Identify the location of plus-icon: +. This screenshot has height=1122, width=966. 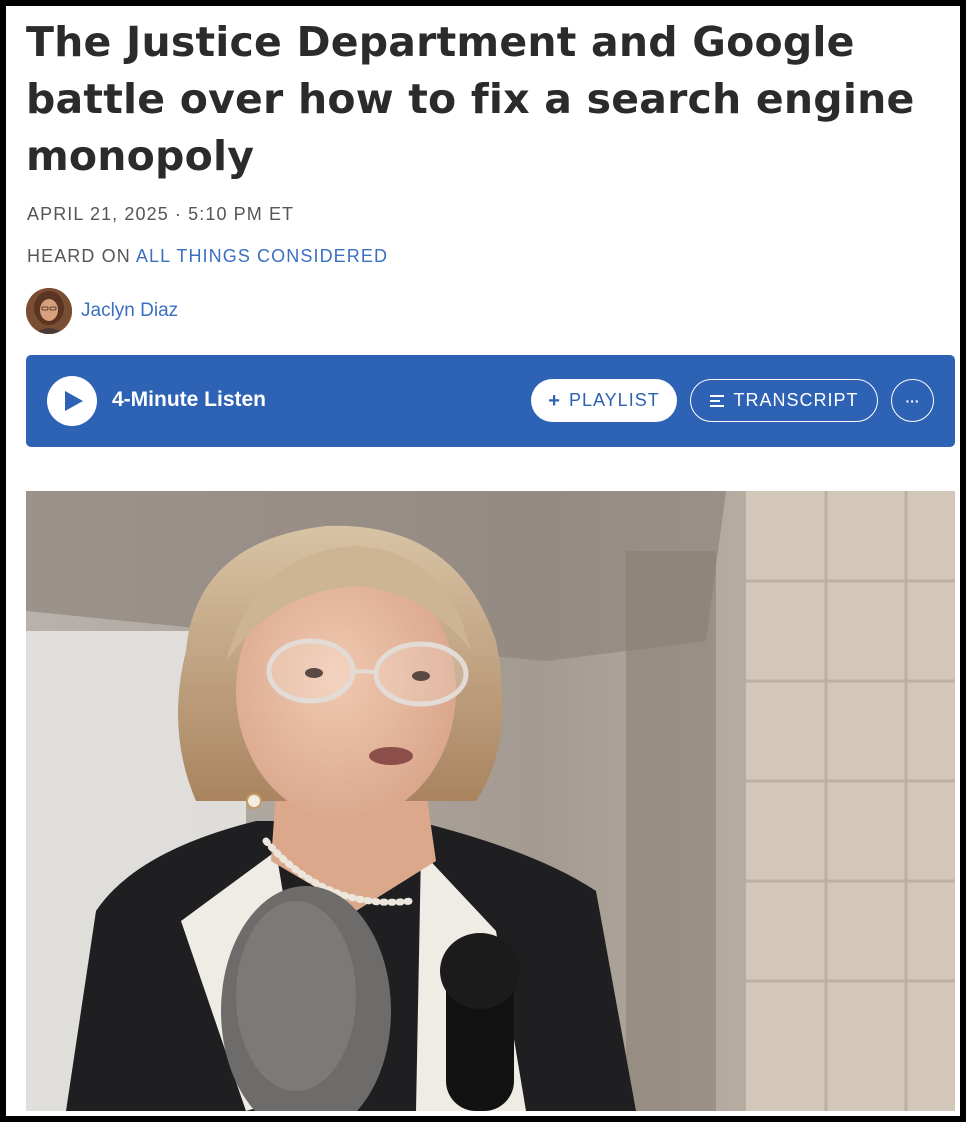
(554, 400).